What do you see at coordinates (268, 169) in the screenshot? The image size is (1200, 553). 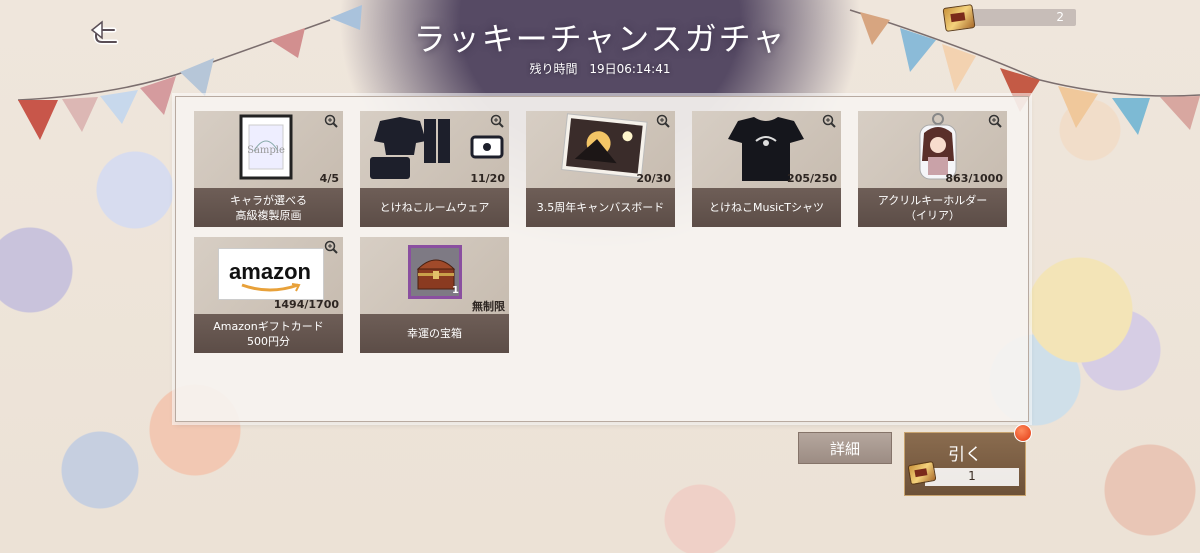 I see `prize-item-art: Sample 4/5 キャラが選べる 高級複製原画` at bounding box center [268, 169].